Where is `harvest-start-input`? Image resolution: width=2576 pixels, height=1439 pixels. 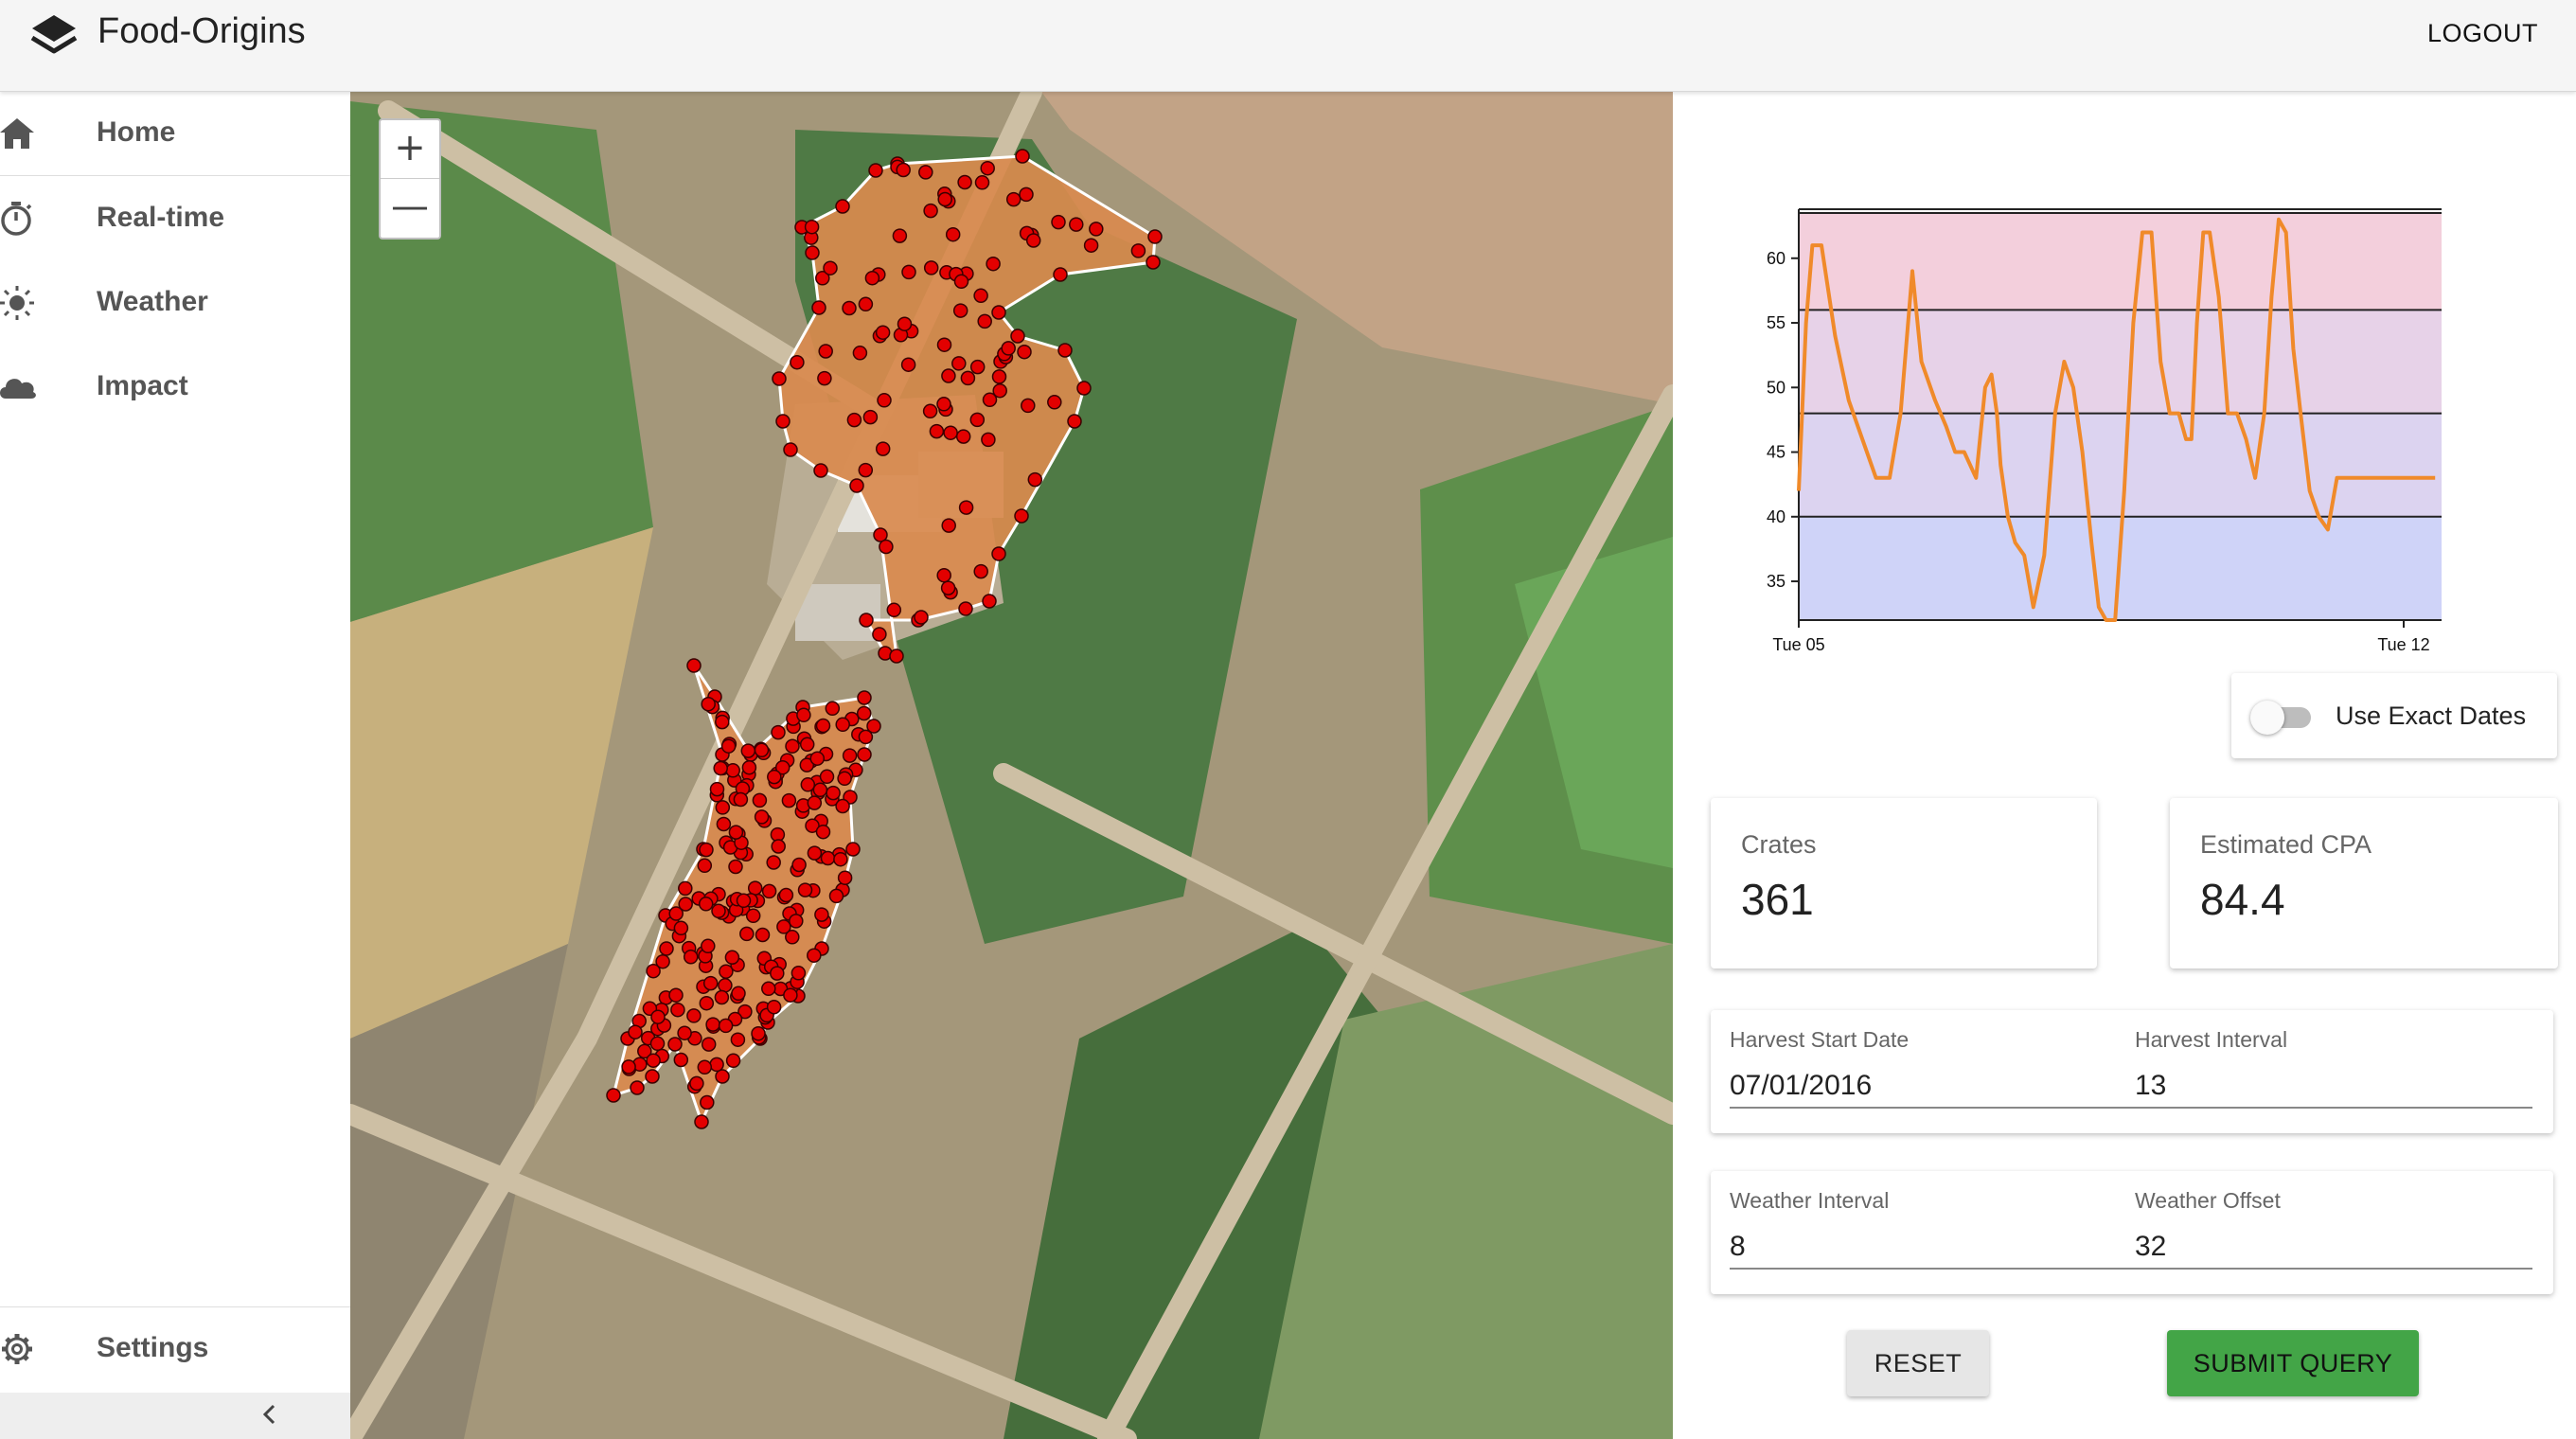 harvest-start-input is located at coordinates (1932, 1087).